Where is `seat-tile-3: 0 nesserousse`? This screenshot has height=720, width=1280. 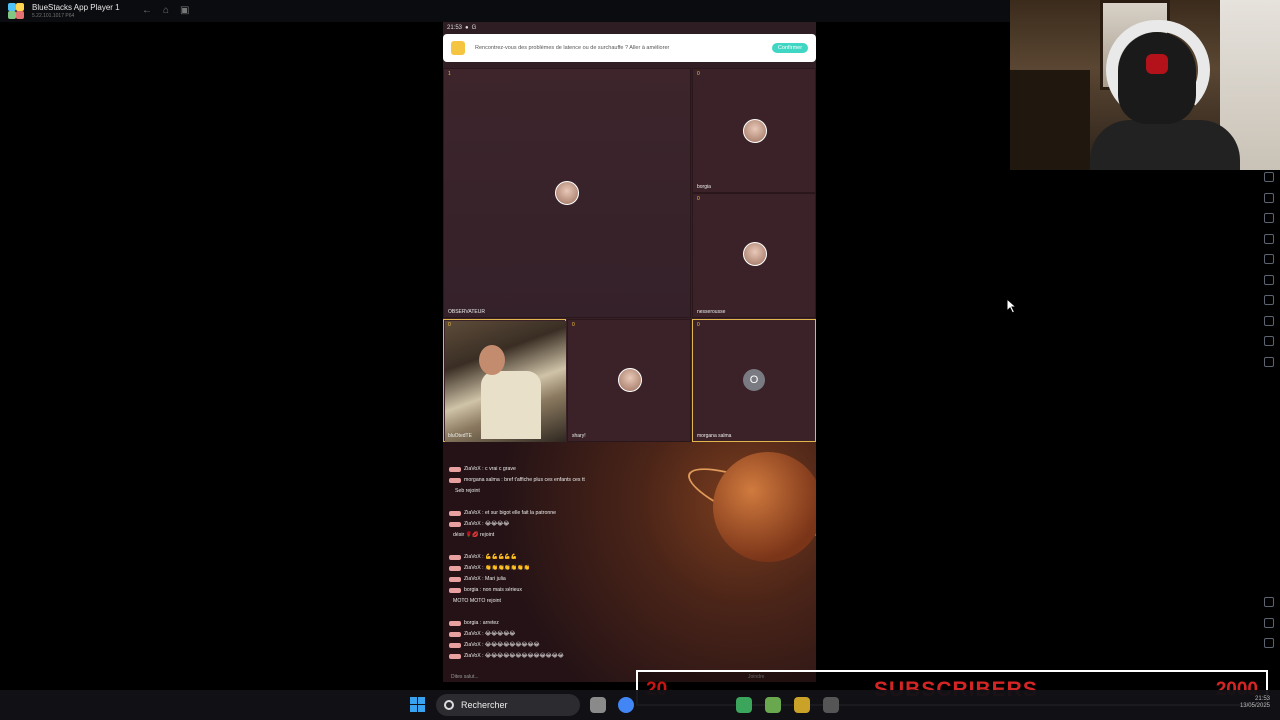 seat-tile-3: 0 nesserousse is located at coordinates (754, 255).